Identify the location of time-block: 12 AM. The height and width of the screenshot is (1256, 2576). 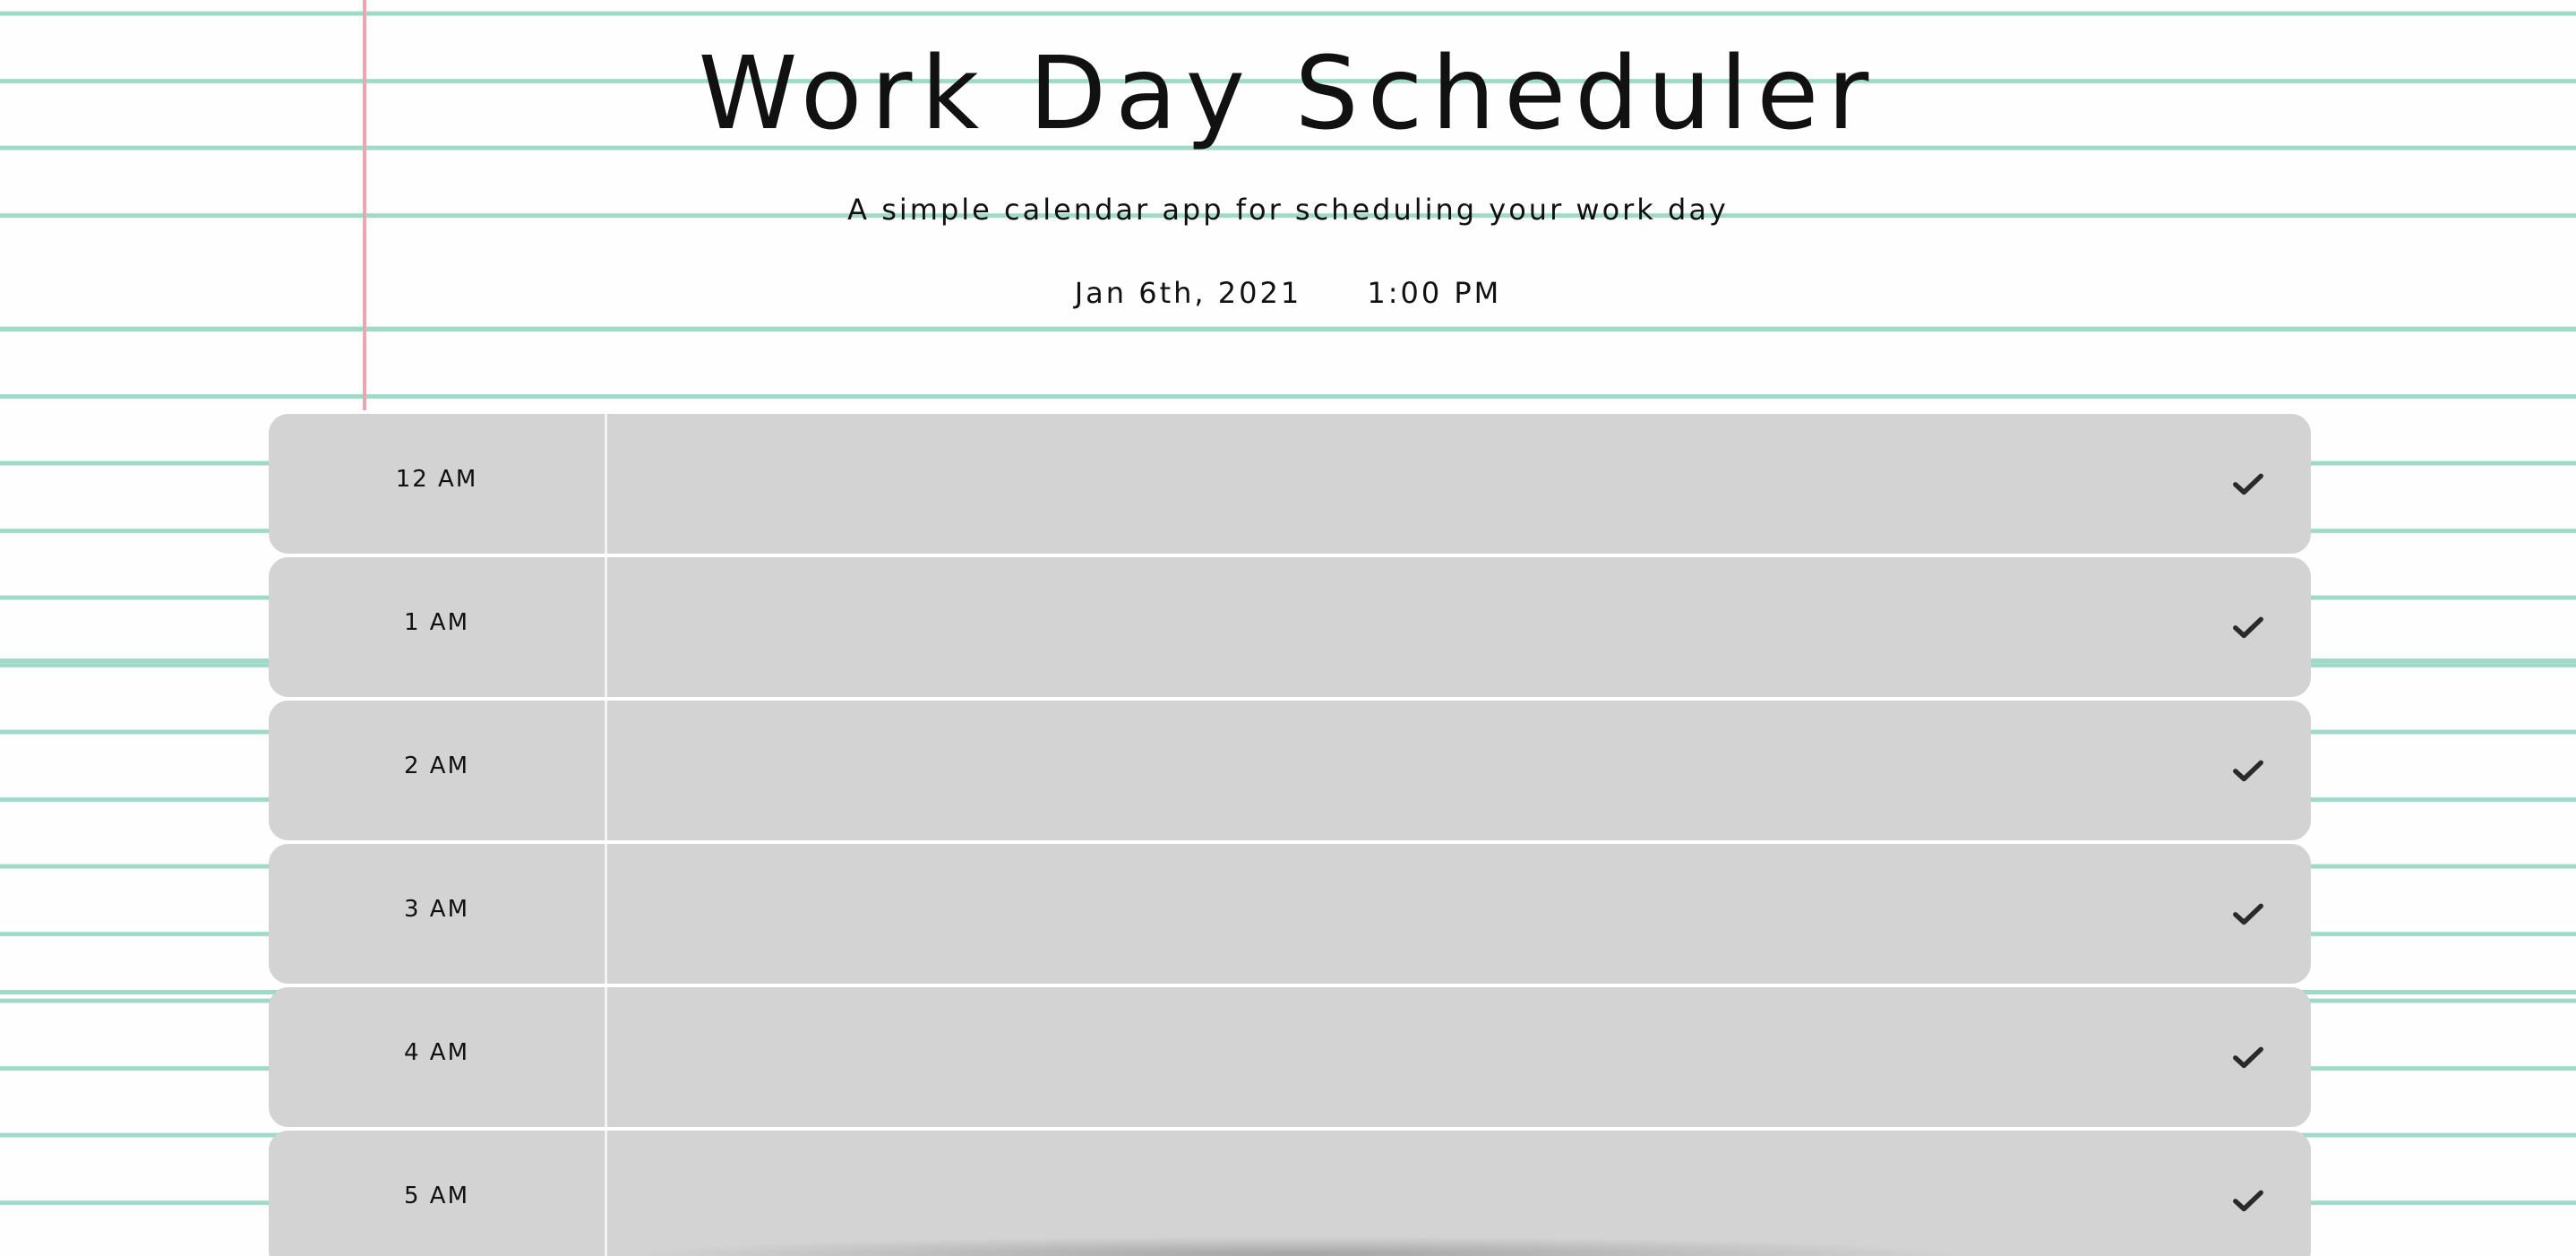
(1290, 484).